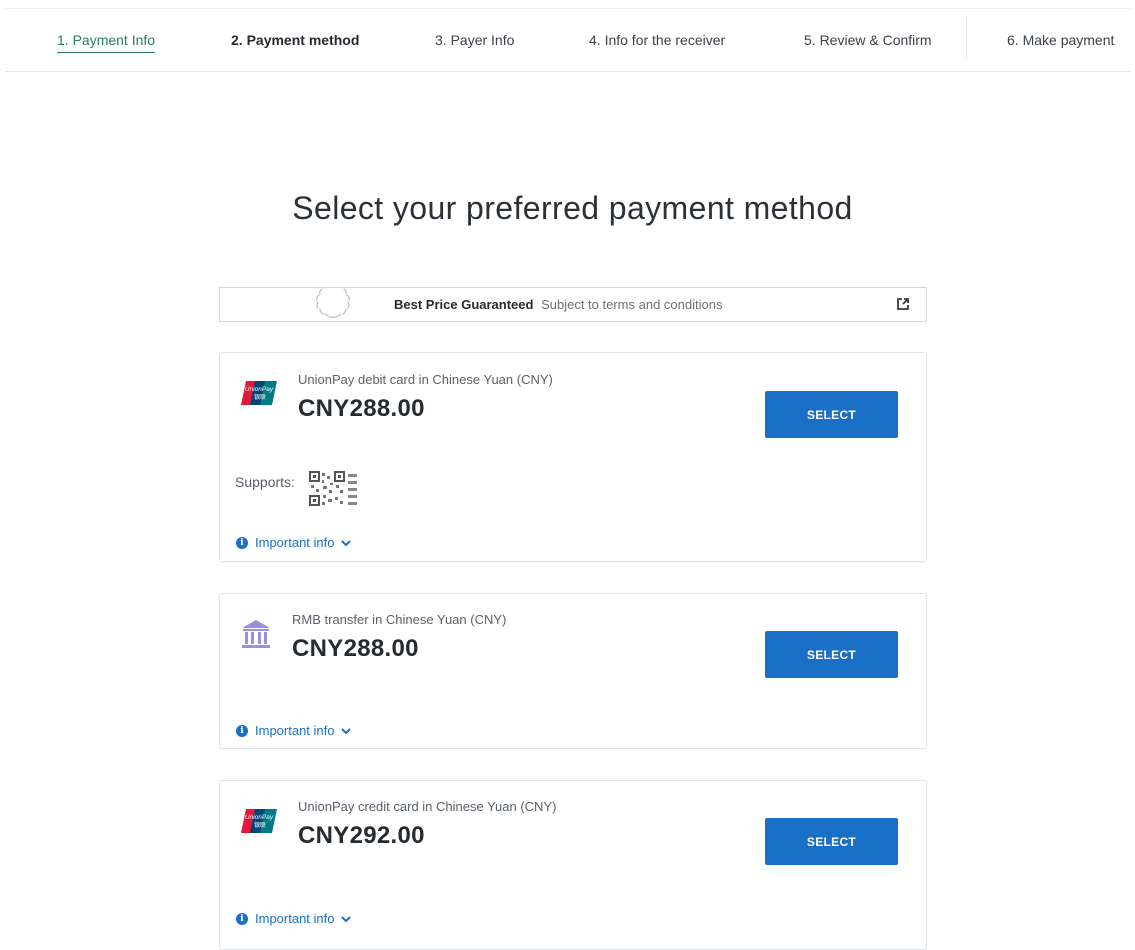  Describe the element at coordinates (333, 488) in the screenshot. I see `qr-code-icon` at that location.